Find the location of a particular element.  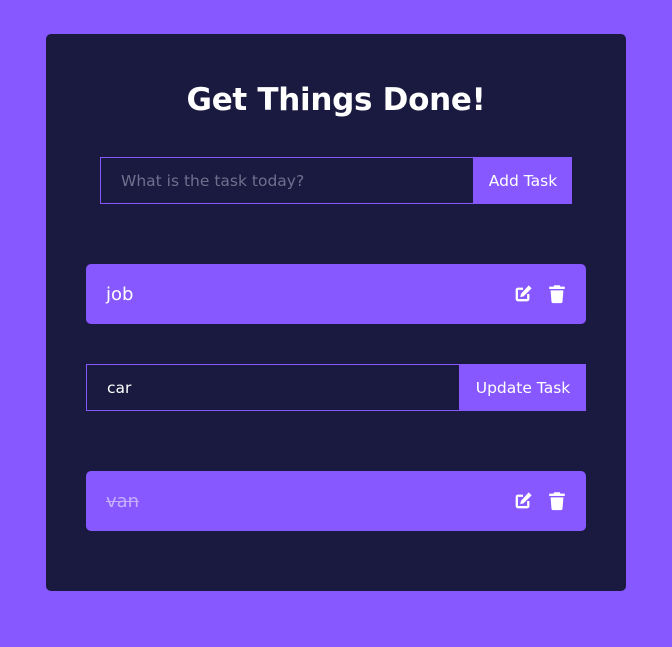

edit-task-form: Update Task is located at coordinates (336, 387).